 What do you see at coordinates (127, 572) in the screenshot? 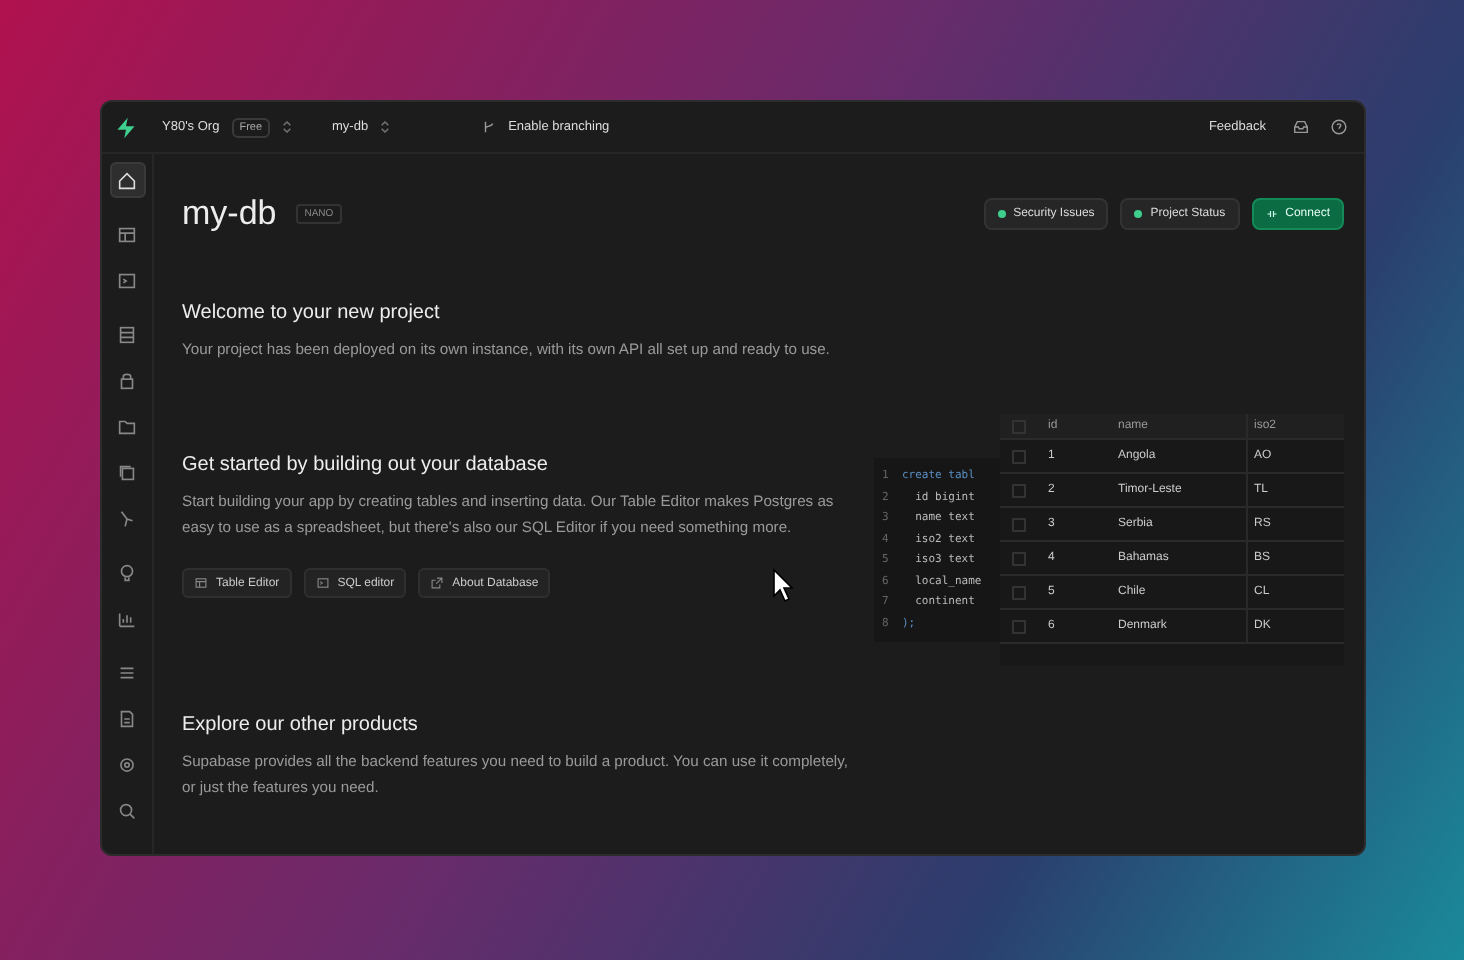
I see `lightbulb-icon` at bounding box center [127, 572].